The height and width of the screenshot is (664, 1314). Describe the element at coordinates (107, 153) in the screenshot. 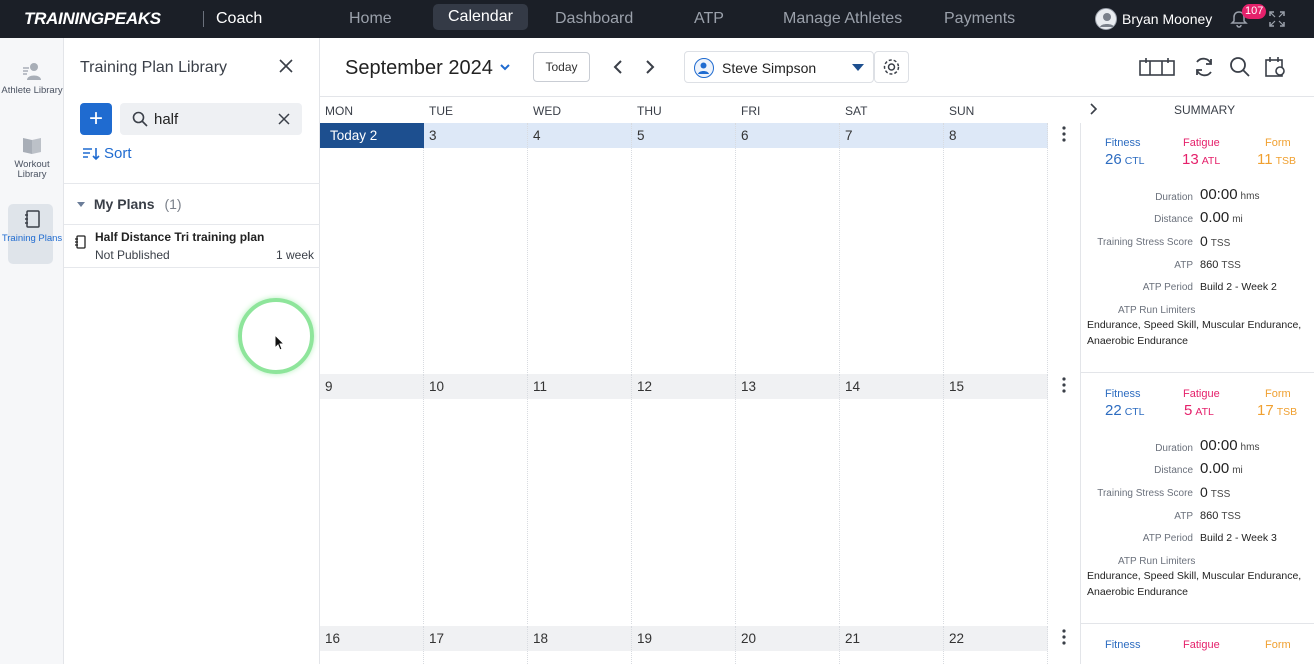

I see `sort-button: Sort` at that location.